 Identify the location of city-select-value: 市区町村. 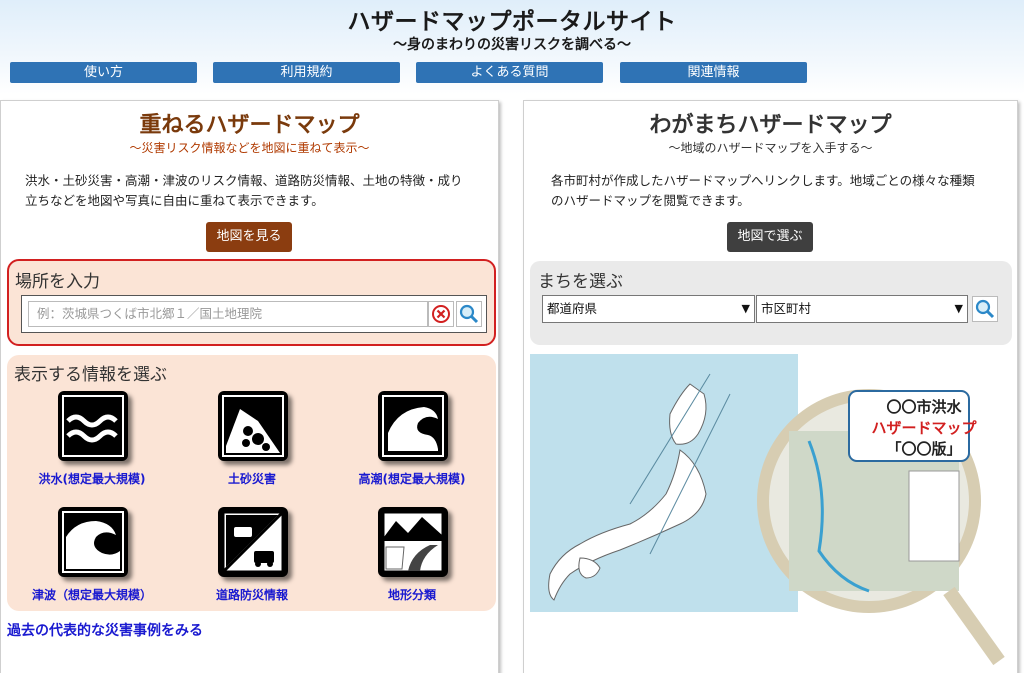
(786, 308).